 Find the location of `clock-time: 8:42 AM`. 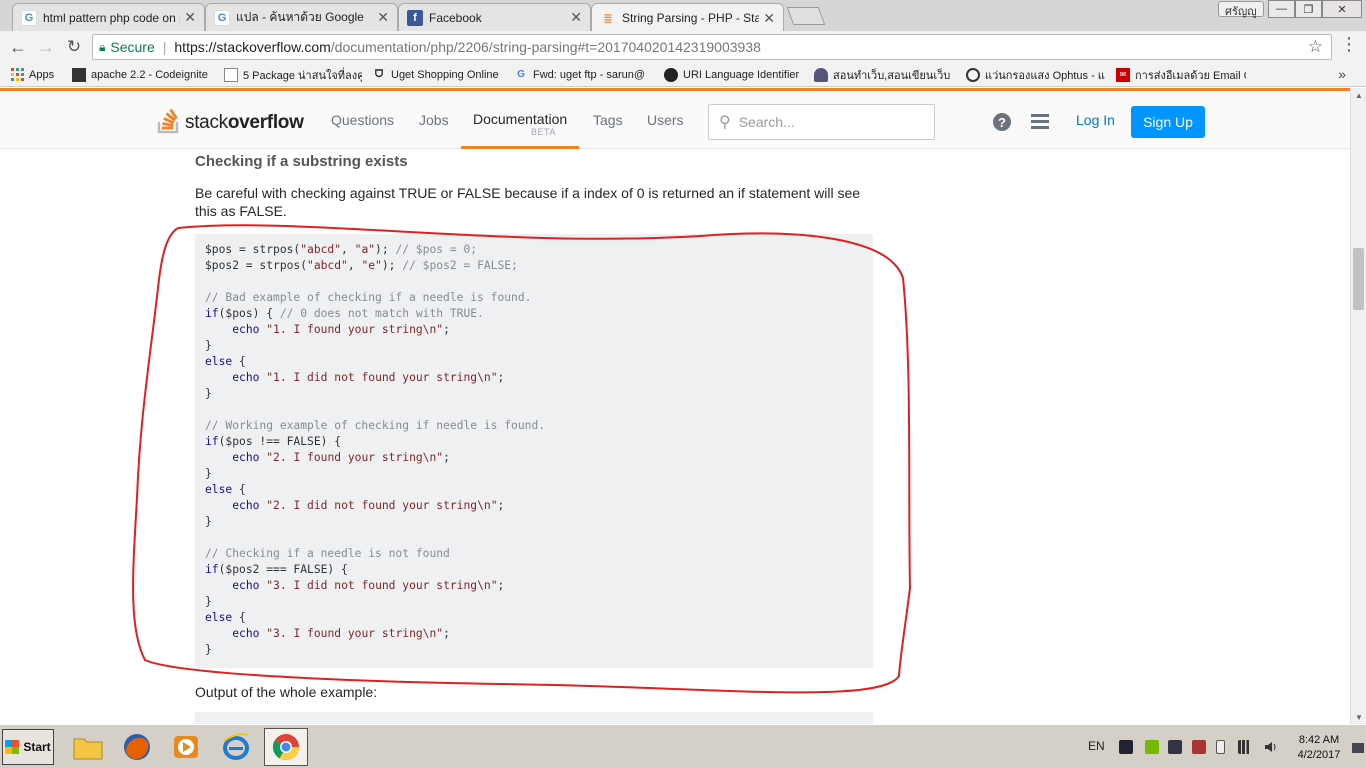

clock-time: 8:42 AM is located at coordinates (1319, 740).